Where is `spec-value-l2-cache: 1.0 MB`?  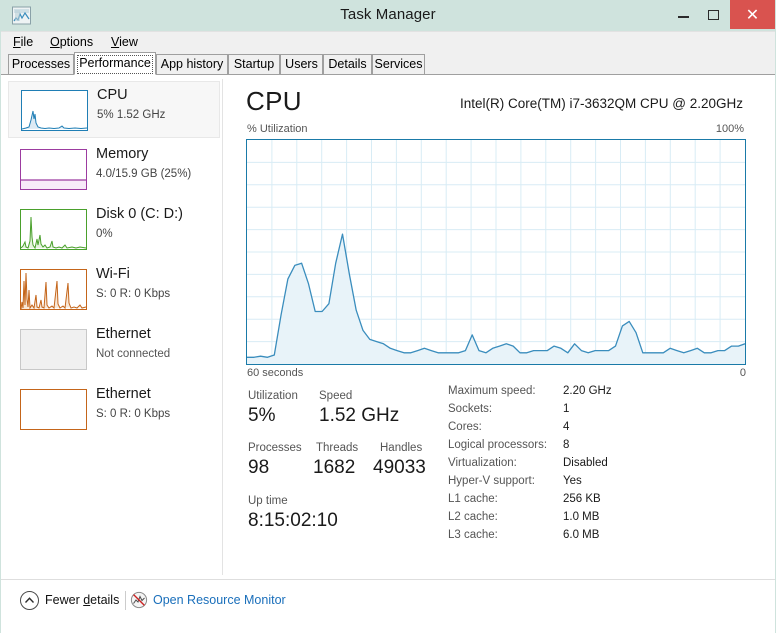
spec-value-l2-cache: 1.0 MB is located at coordinates (581, 517).